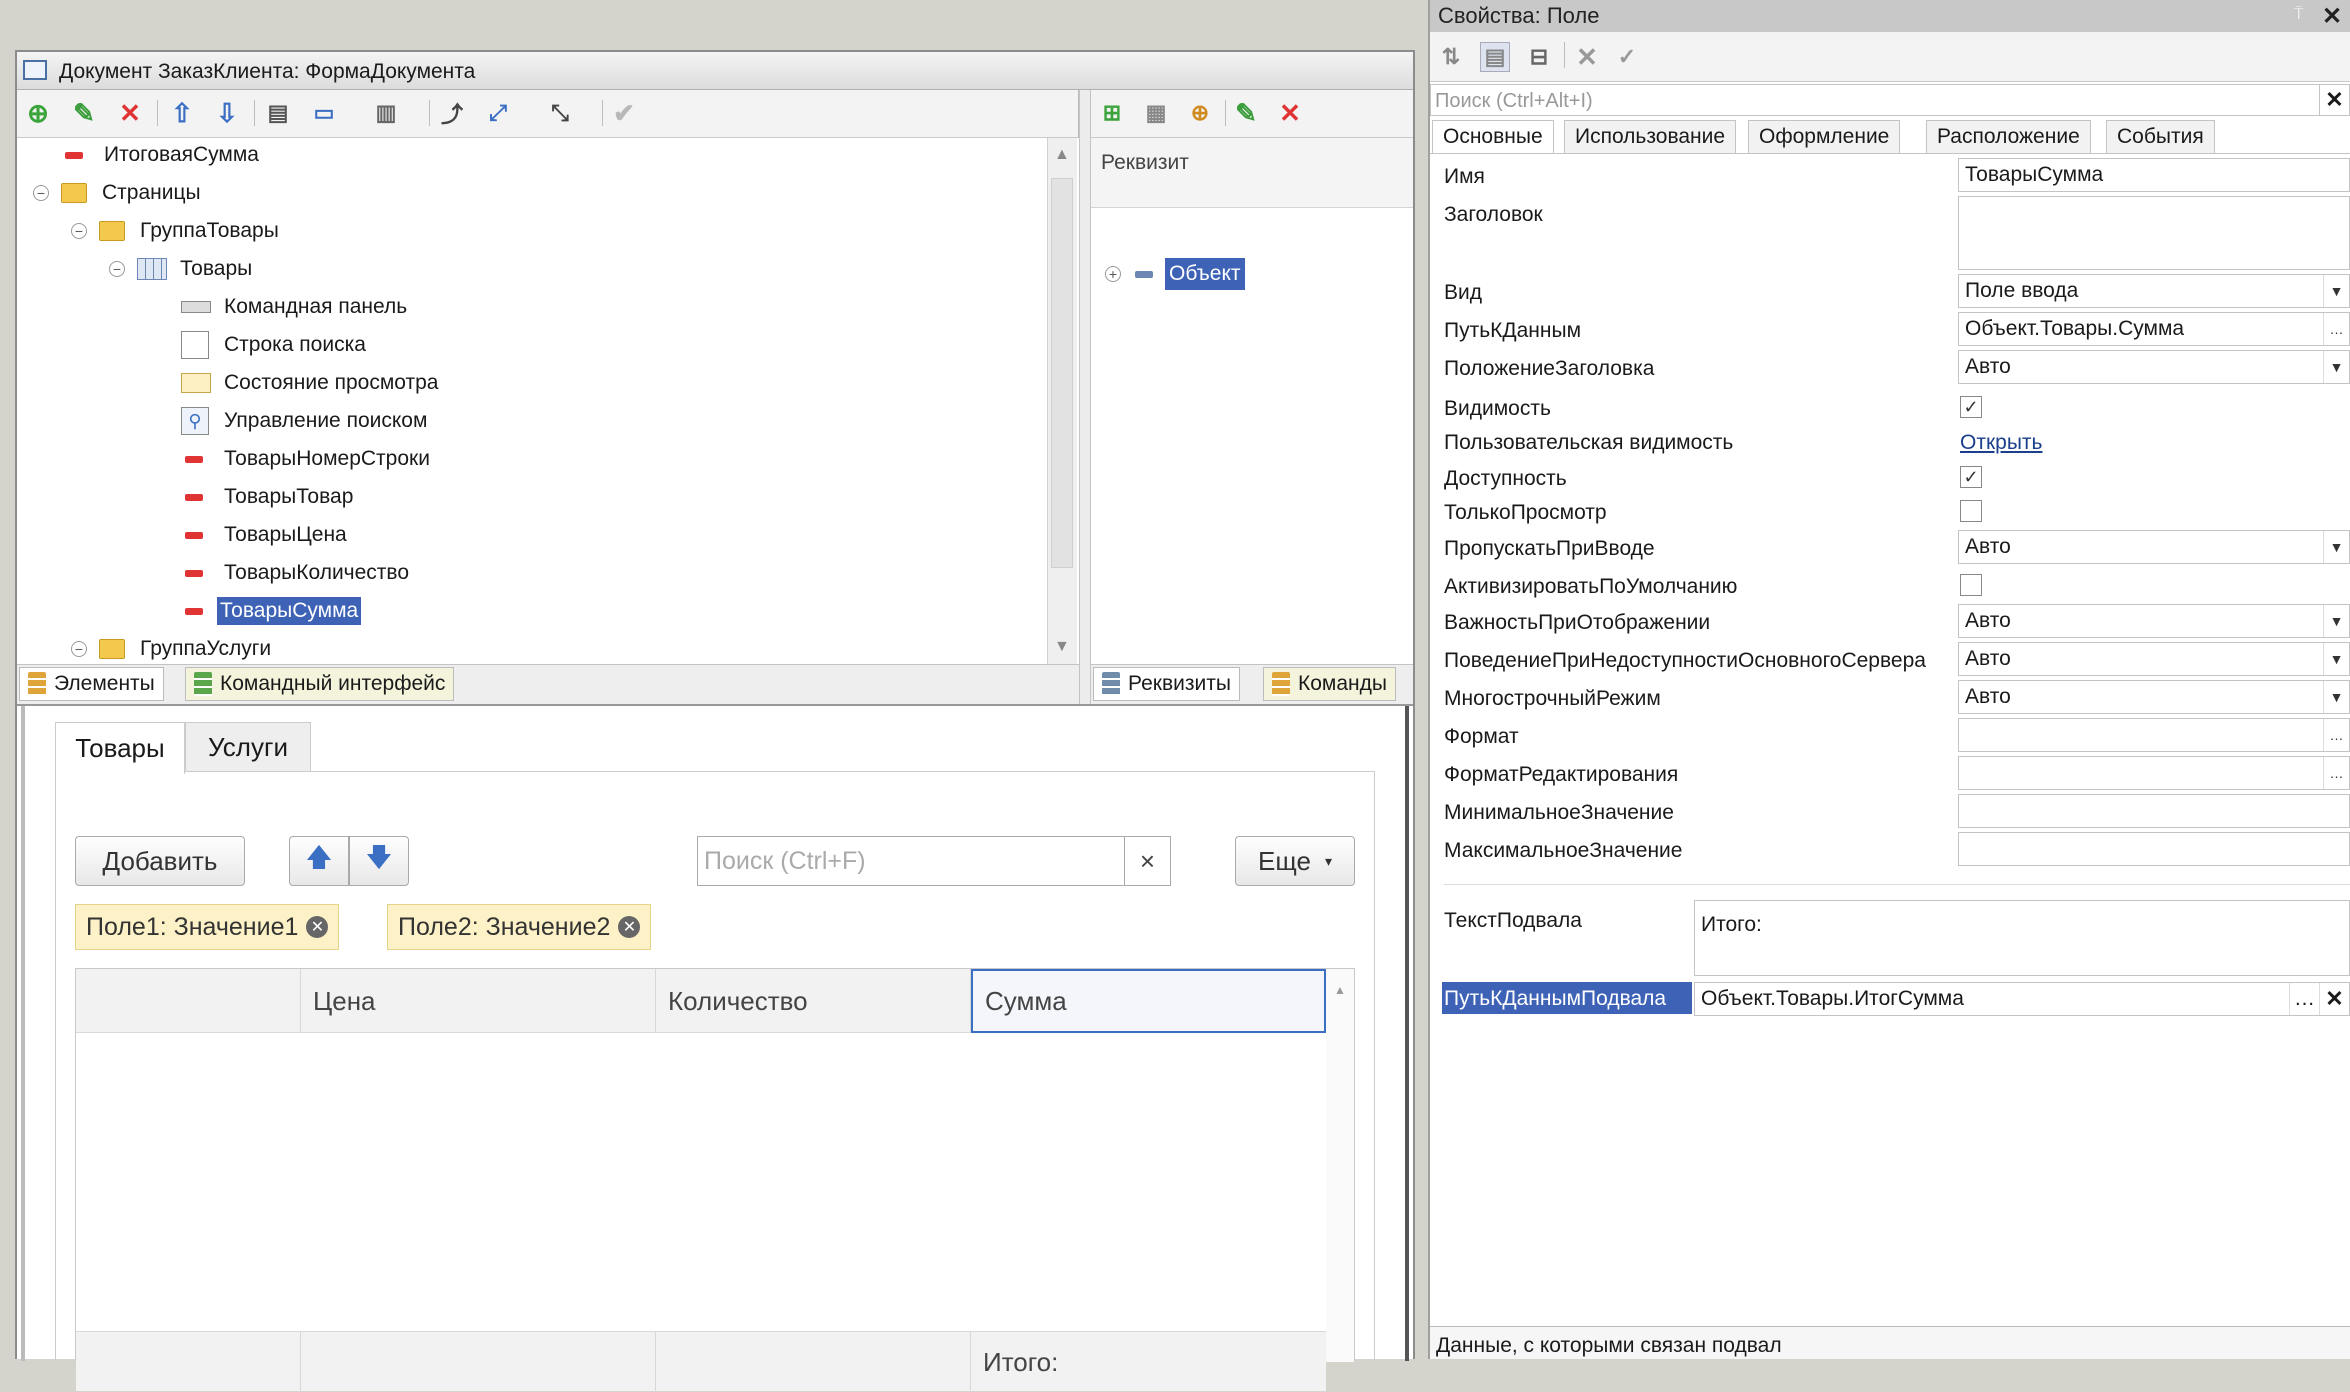 This screenshot has height=1392, width=2350. I want to click on column-sum: Сумма, so click(1148, 1001).